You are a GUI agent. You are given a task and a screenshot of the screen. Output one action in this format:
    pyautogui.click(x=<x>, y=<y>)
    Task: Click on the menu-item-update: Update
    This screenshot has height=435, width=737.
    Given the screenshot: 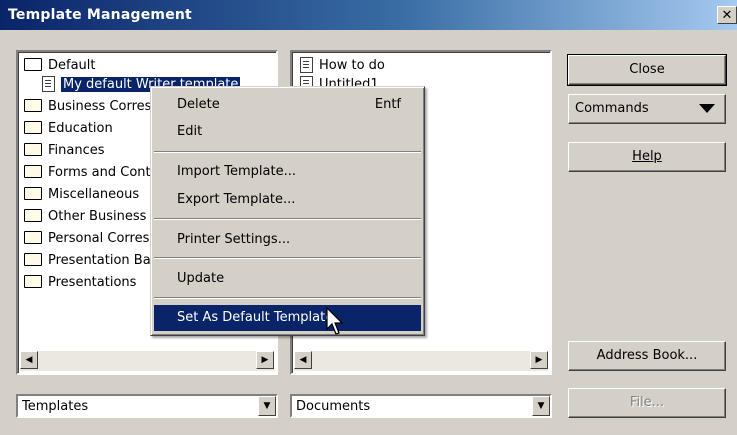 What is the action you would take?
    pyautogui.click(x=287, y=279)
    